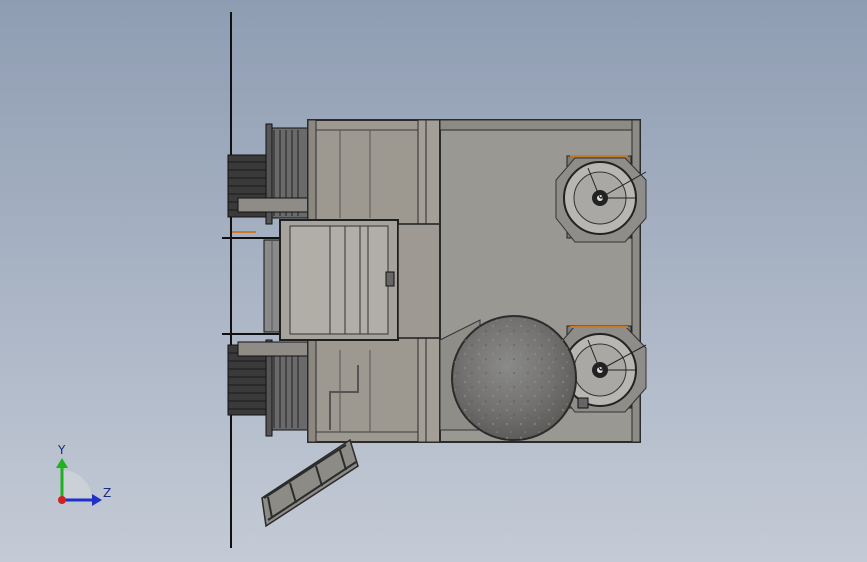  Describe the element at coordinates (601, 199) in the screenshot. I see `upper-cooling-fan` at that location.